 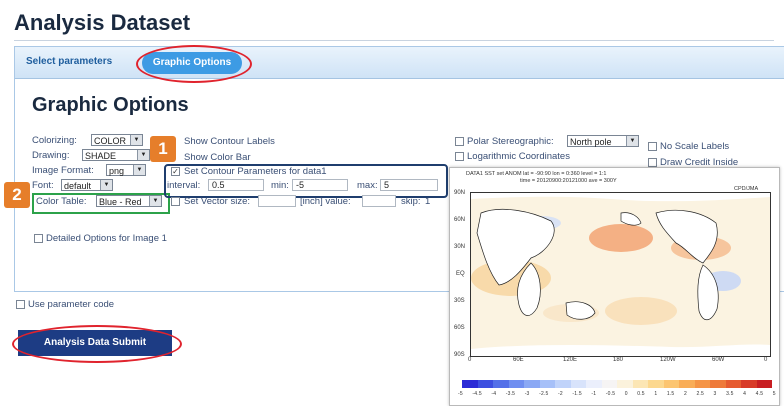 I want to click on colorizing-select: COLOR ▼, so click(x=117, y=140).